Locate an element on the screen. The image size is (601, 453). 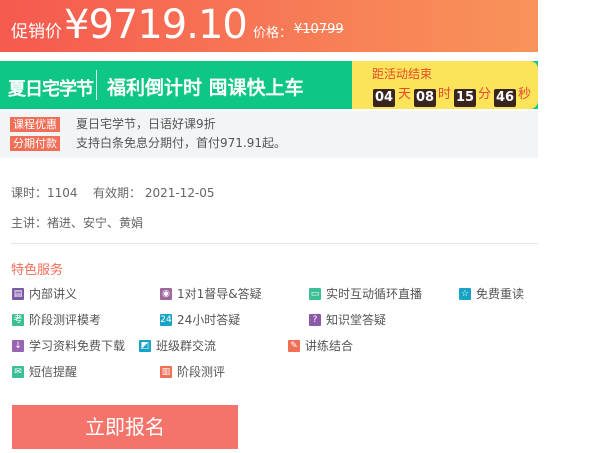
feature-label: 阶段测评模考 is located at coordinates (65, 320).